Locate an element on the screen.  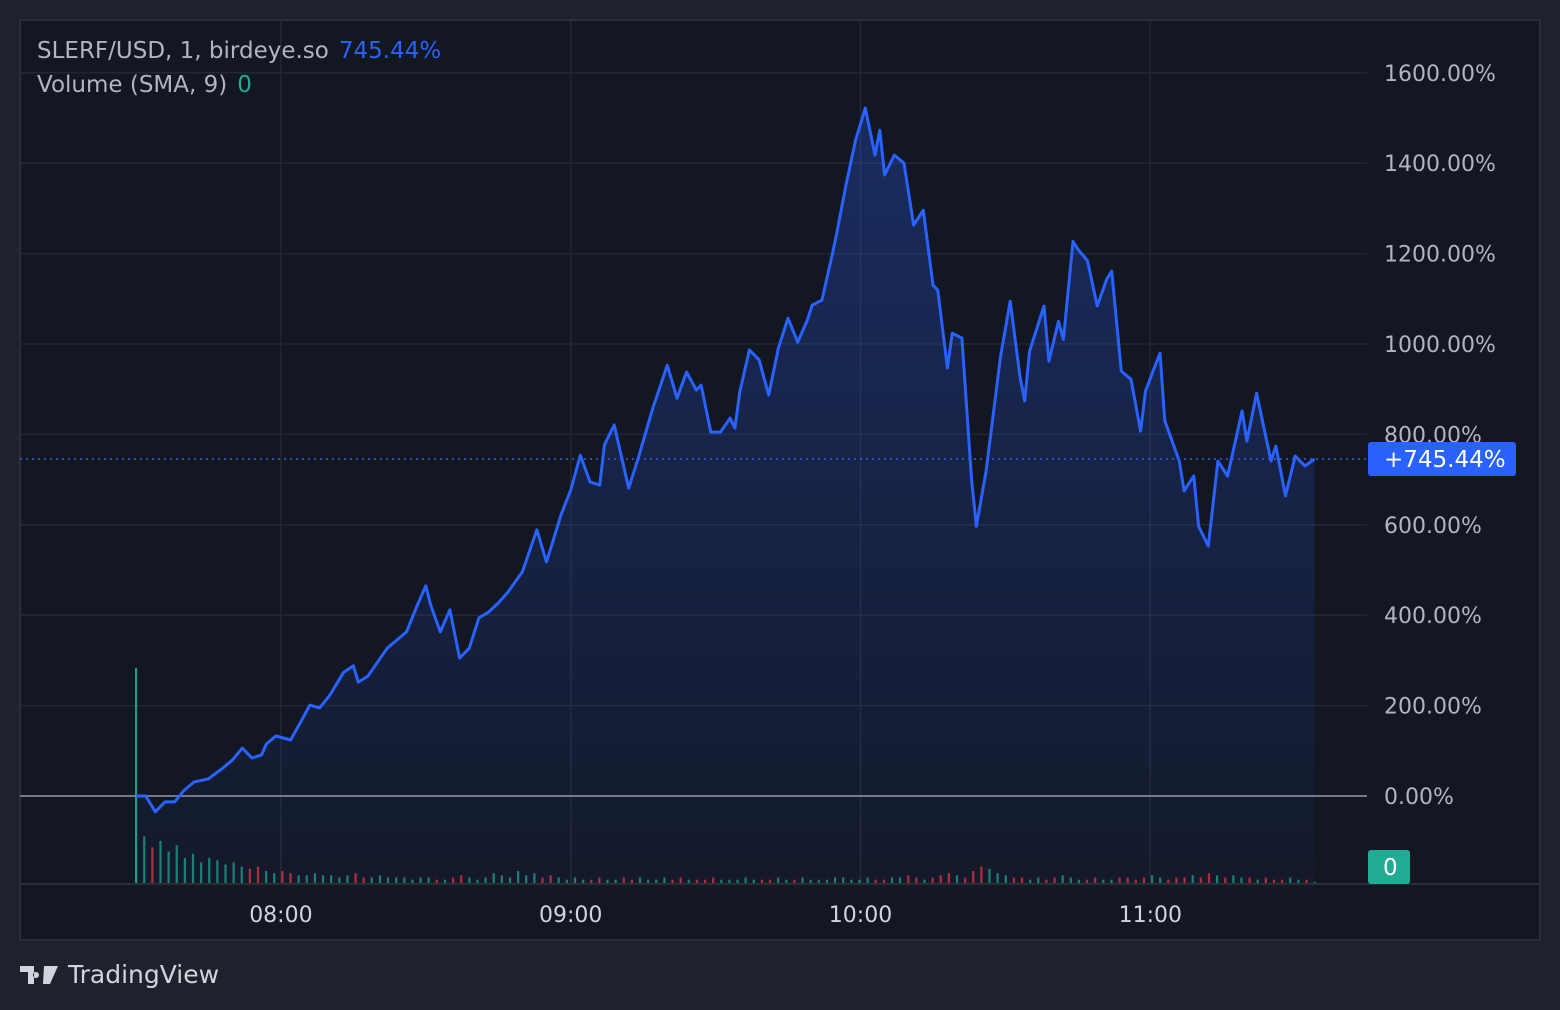
symbol-legend: SLERF/USD, 1, birdeye.so 745.44% is located at coordinates (244, 51).